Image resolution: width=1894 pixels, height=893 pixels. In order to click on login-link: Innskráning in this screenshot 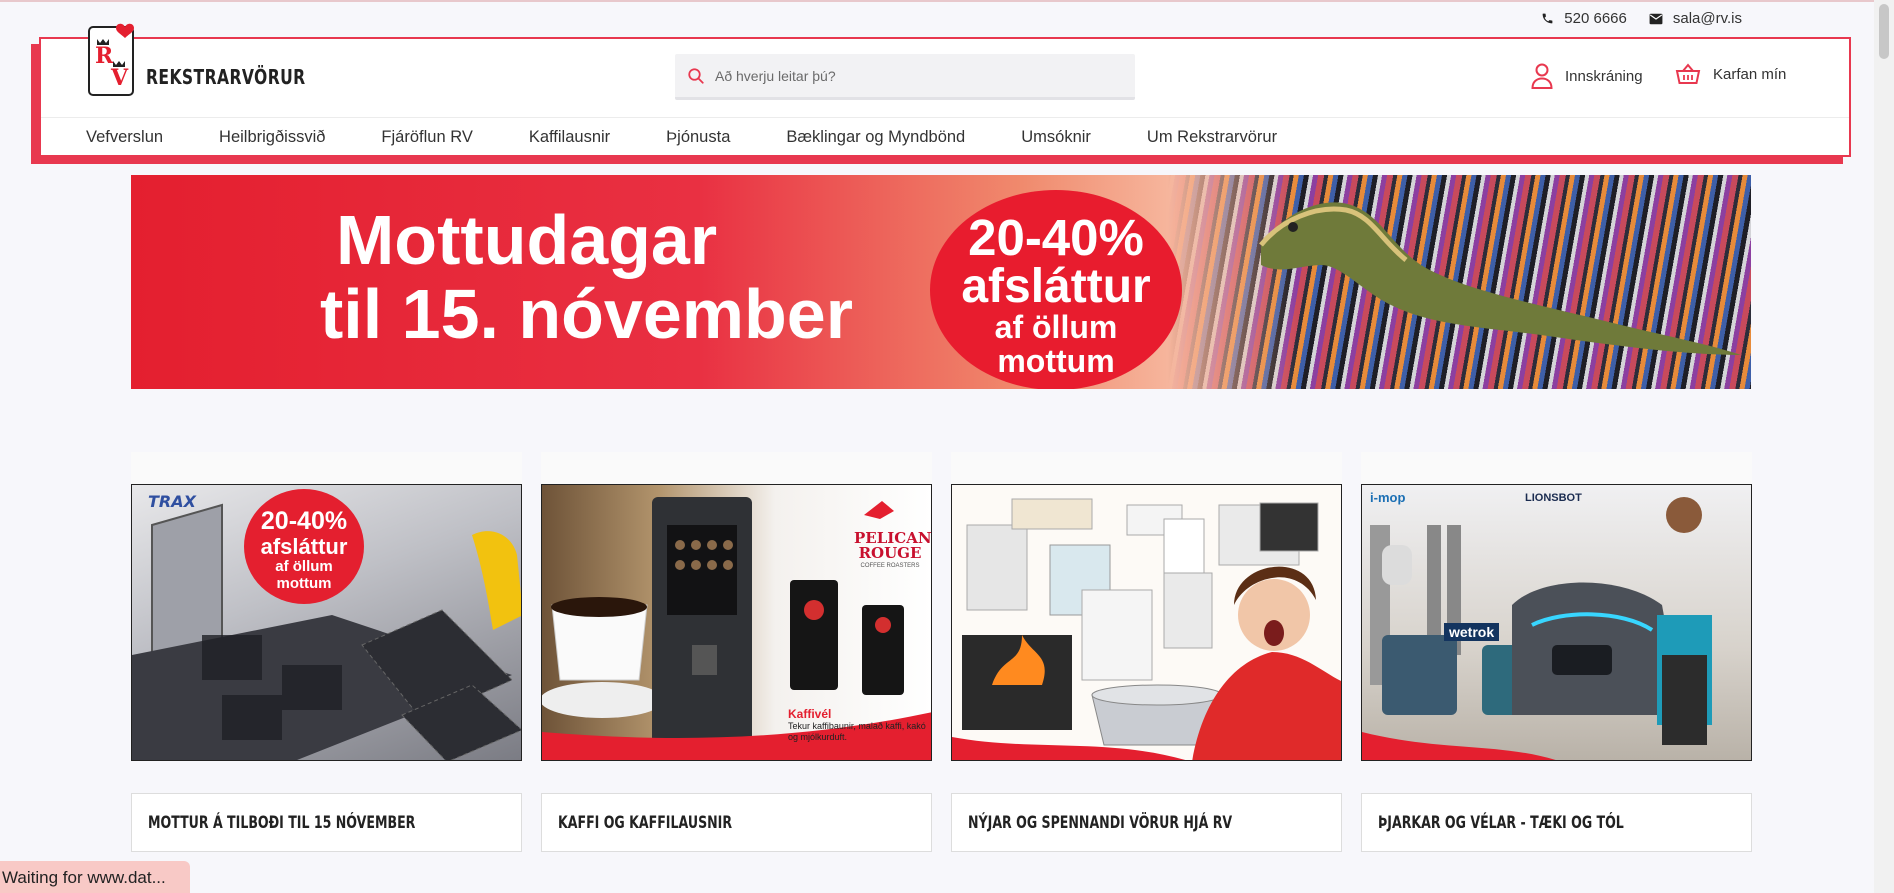, I will do `click(1587, 76)`.